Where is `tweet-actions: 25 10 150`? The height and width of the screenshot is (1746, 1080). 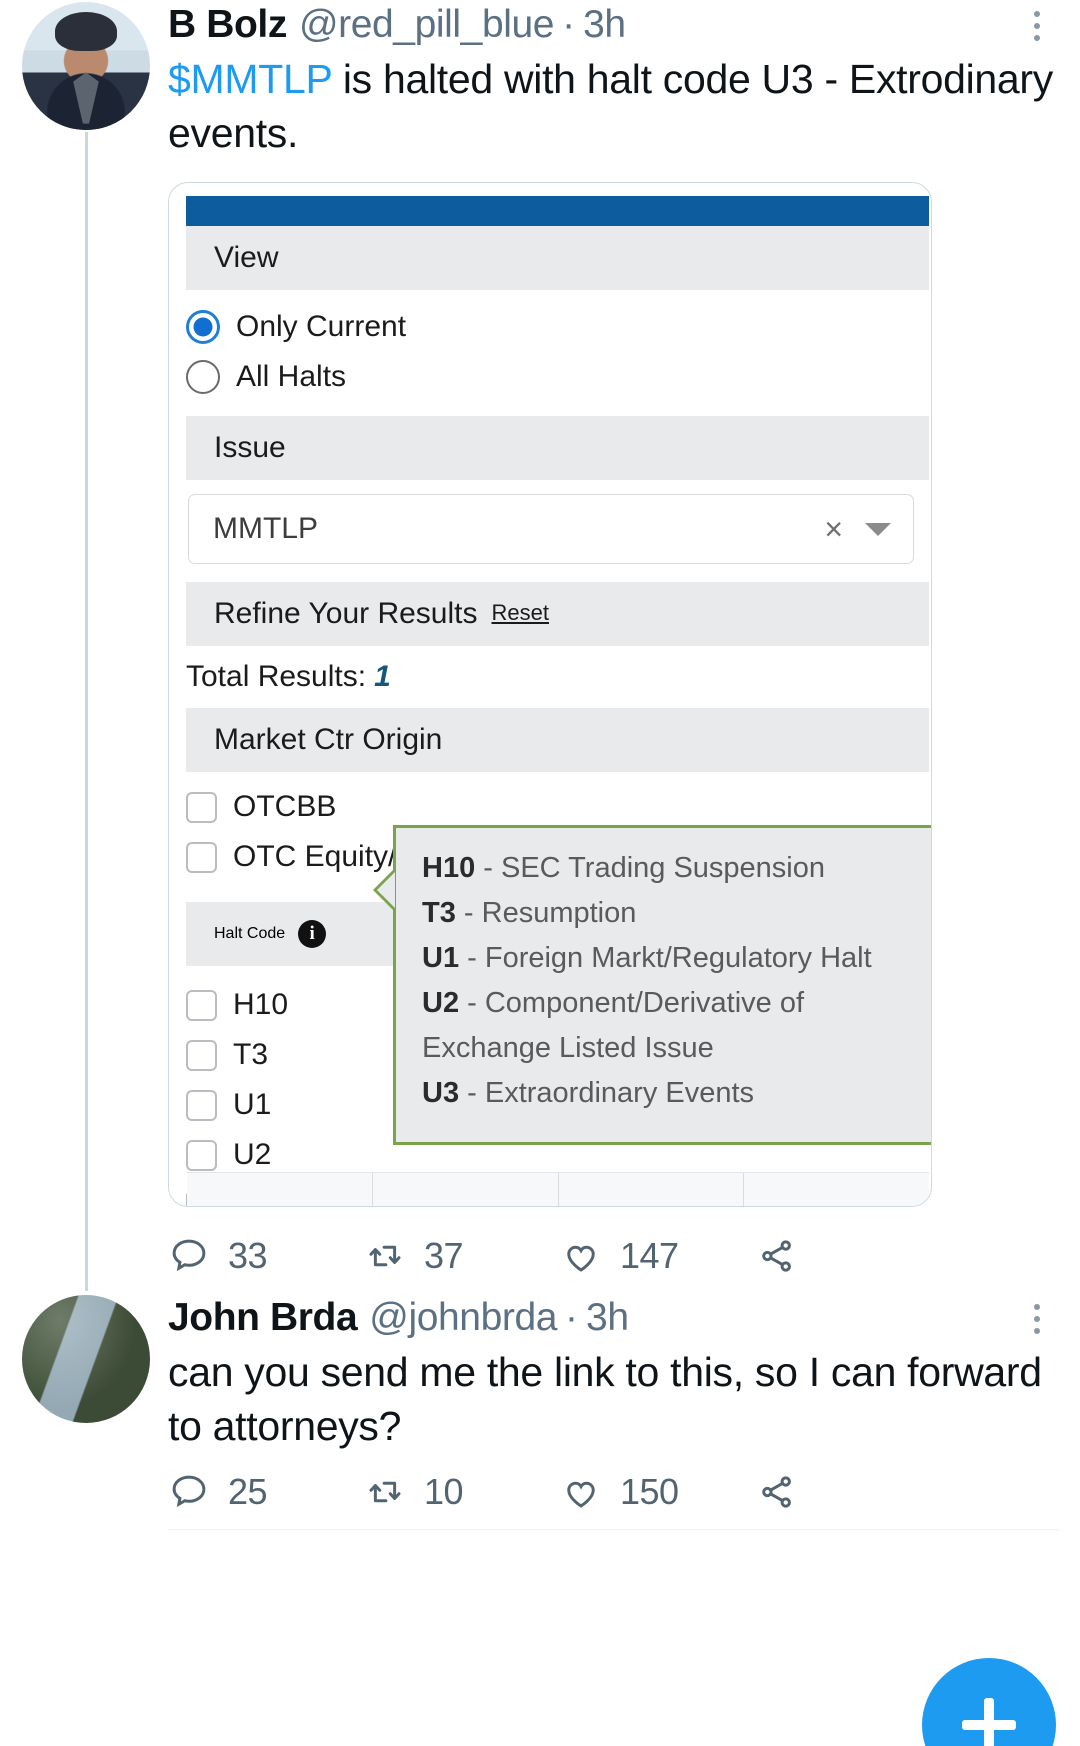
tweet-actions: 25 10 150 is located at coordinates (614, 1487).